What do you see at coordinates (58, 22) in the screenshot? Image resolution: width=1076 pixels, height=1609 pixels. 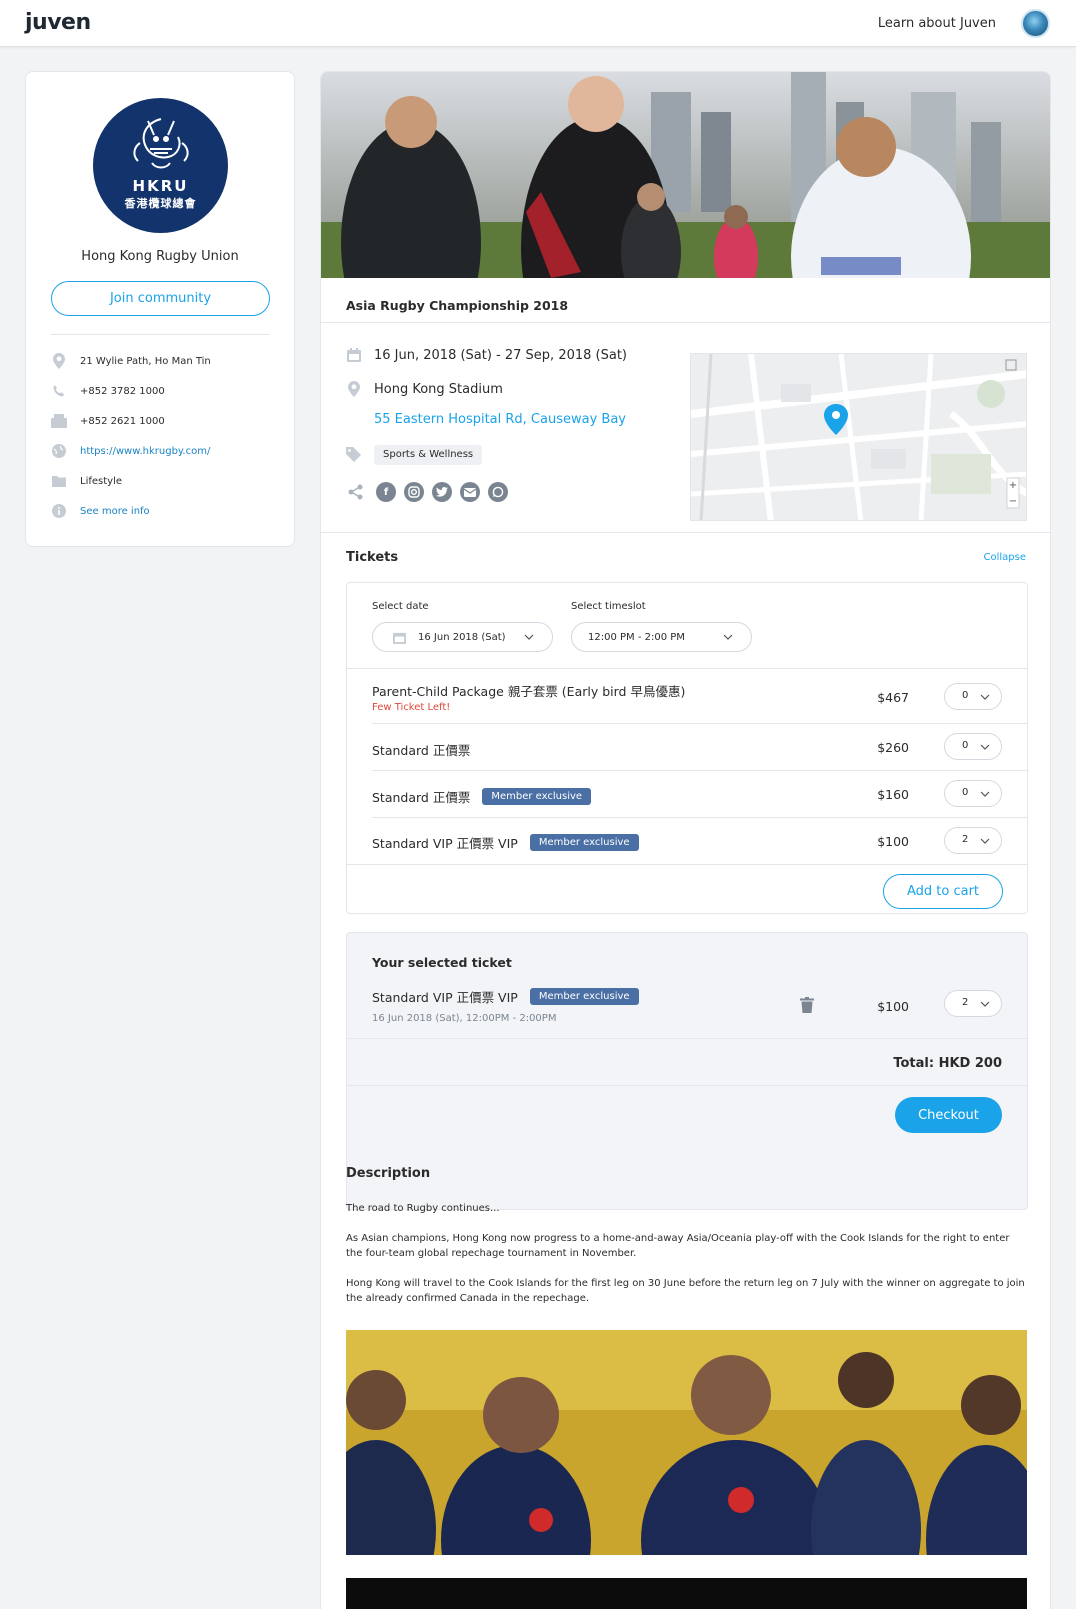 I see `juven-logo: juven` at bounding box center [58, 22].